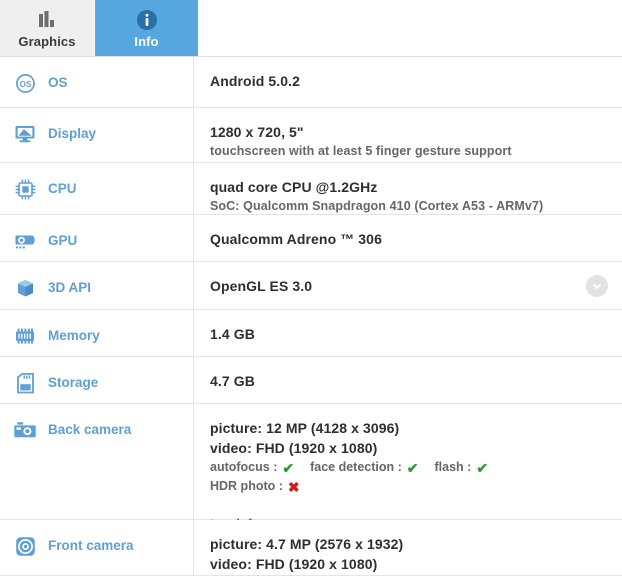 The width and height of the screenshot is (622, 576). I want to click on row-value-cell: Android 5.0.2, so click(408, 82).